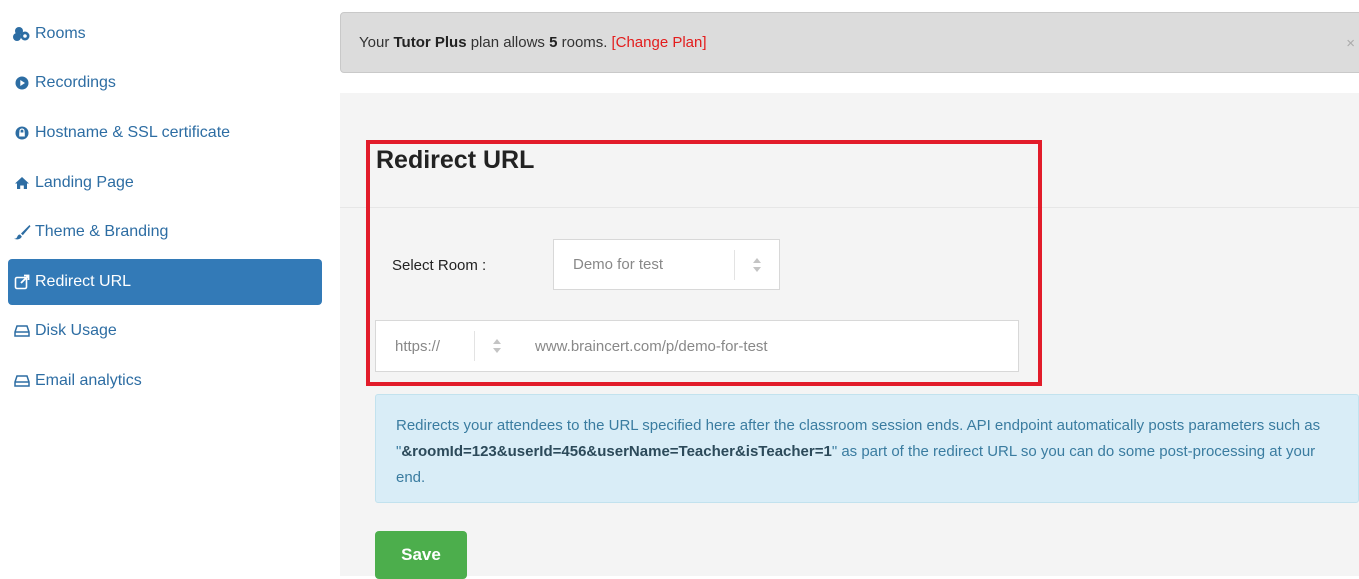 This screenshot has height=579, width=1359. What do you see at coordinates (418, 346) in the screenshot?
I see `protocol-value: https://` at bounding box center [418, 346].